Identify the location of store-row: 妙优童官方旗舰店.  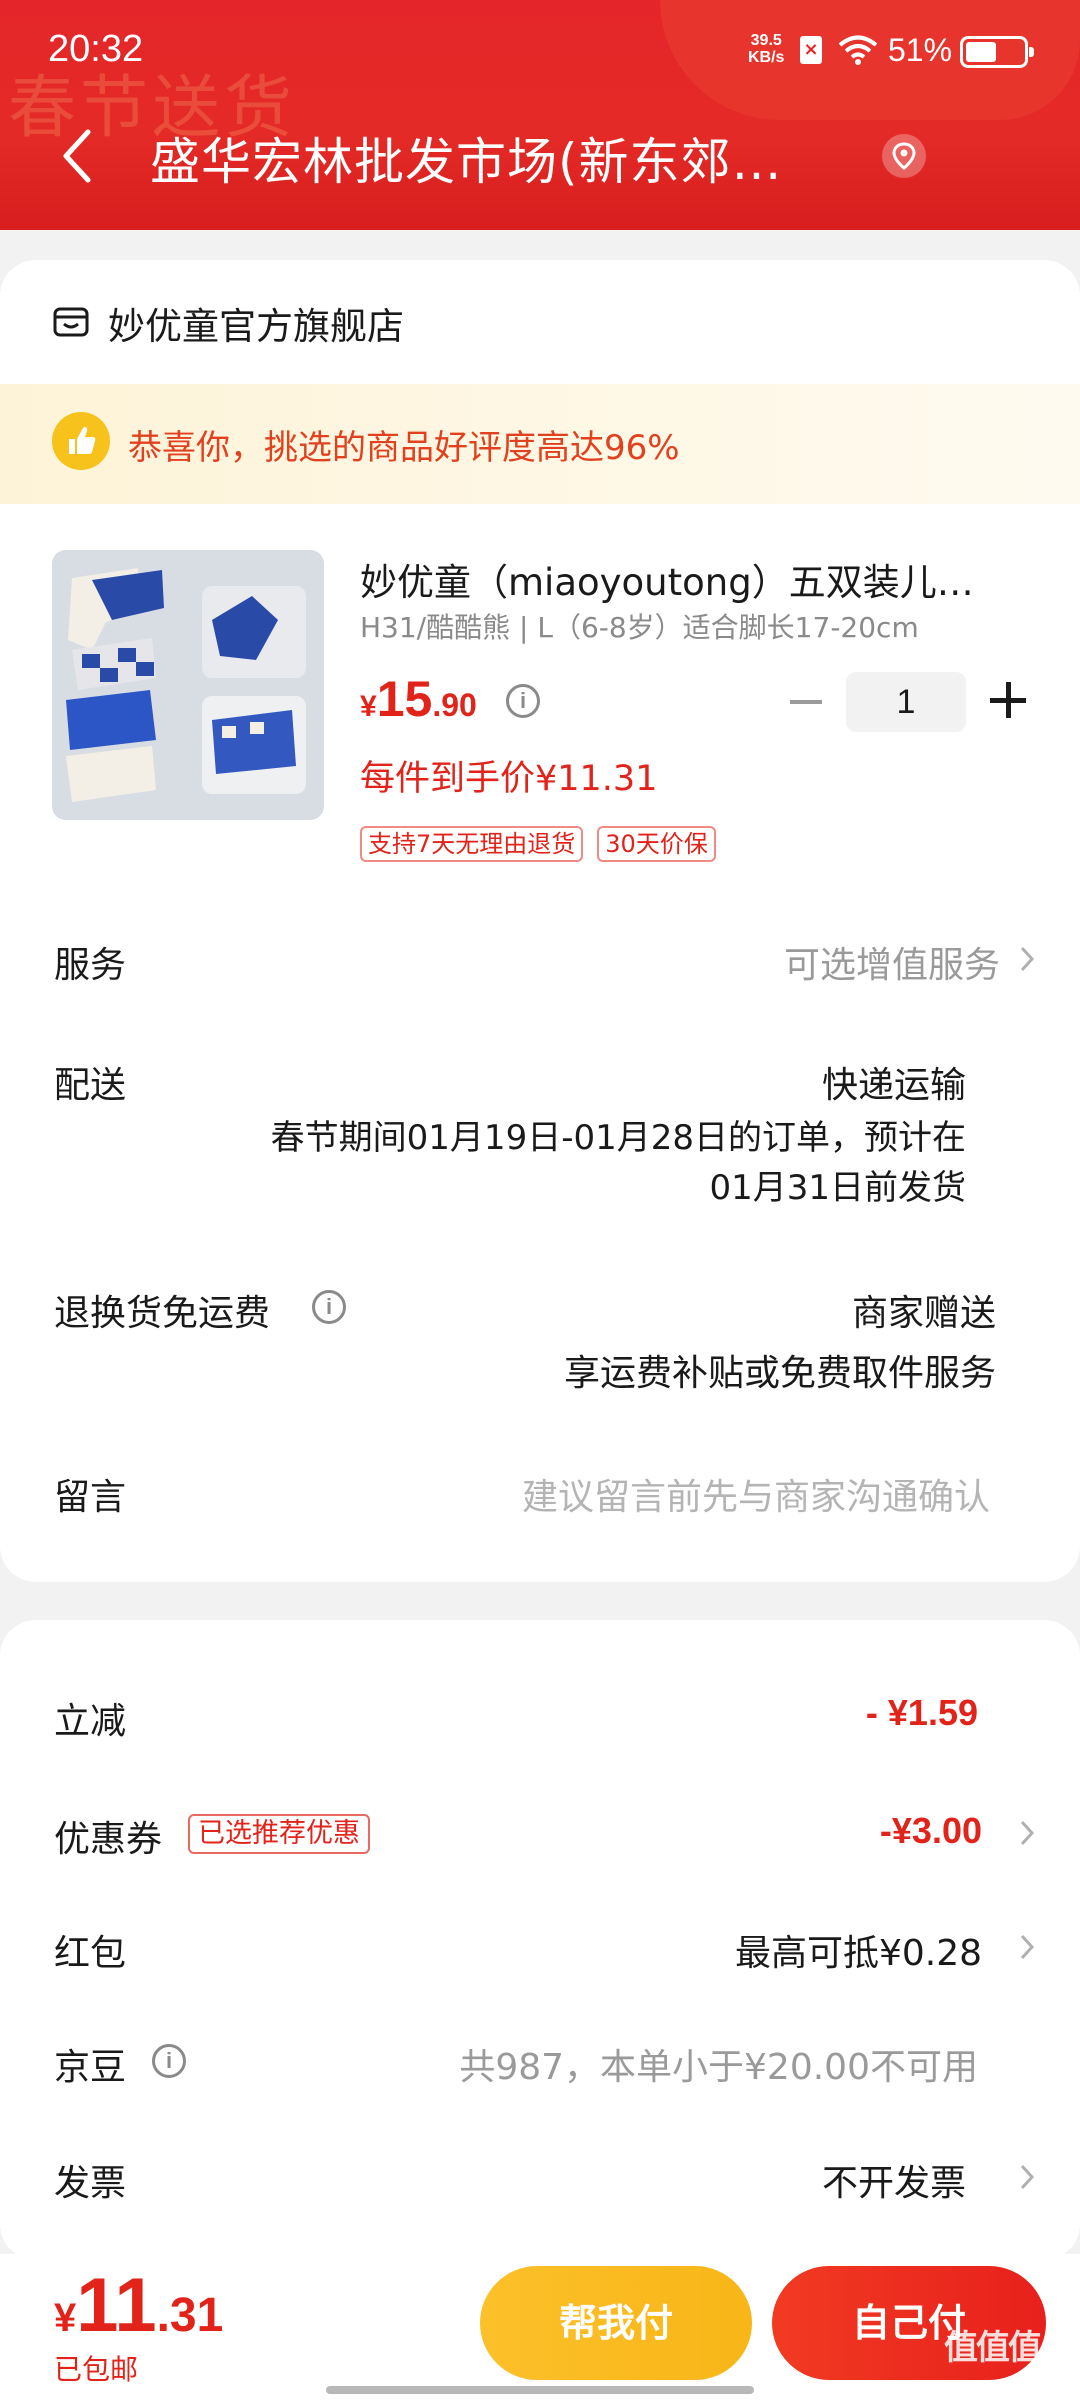
(228, 323).